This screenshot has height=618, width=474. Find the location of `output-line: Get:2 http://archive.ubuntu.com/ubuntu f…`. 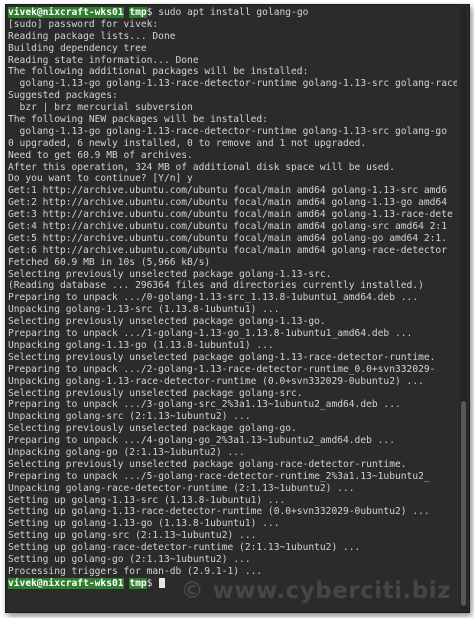

output-line: Get:2 http://archive.ubuntu.com/ubuntu f… is located at coordinates (227, 203).